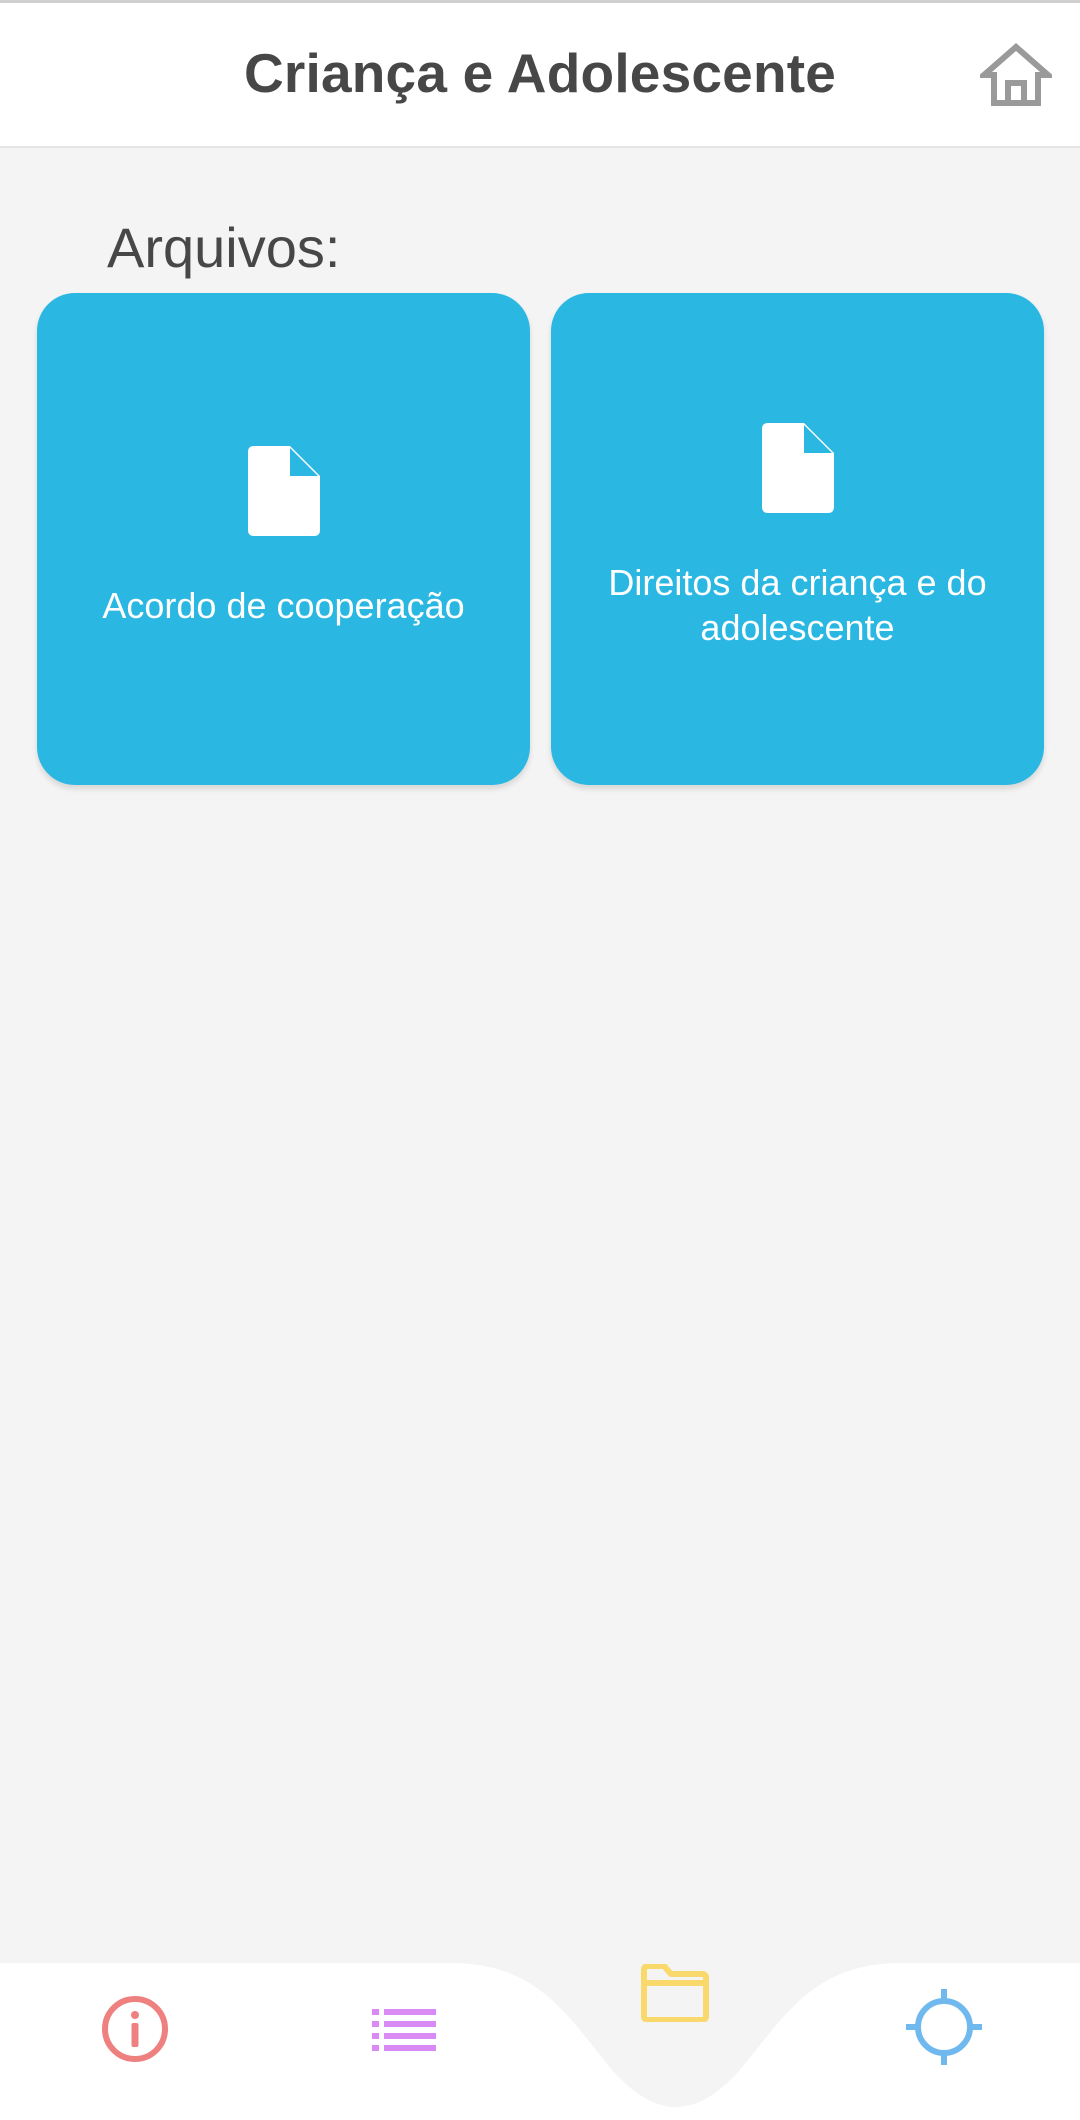  What do you see at coordinates (283, 605) in the screenshot?
I see `file-card-label: Acordo de cooperação` at bounding box center [283, 605].